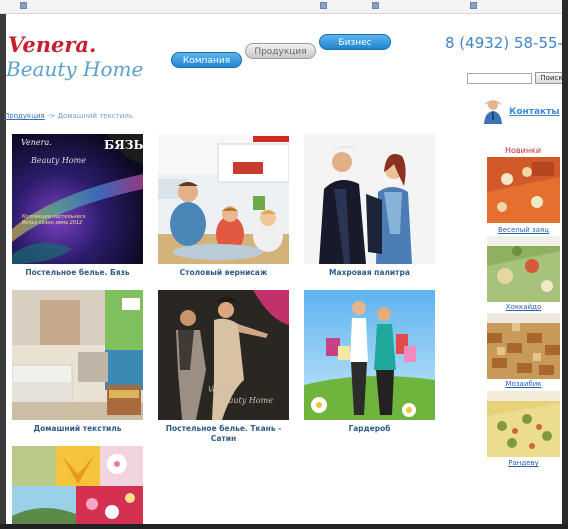 This screenshot has height=529, width=568. Describe the element at coordinates (77, 355) in the screenshot. I see `product-image-home` at that location.